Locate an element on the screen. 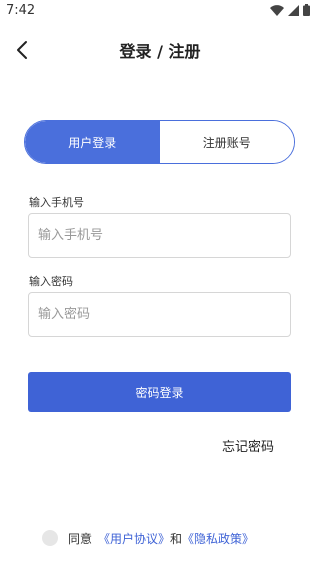 This screenshot has height=573, width=320. nav-bar: 登录 / 注册 is located at coordinates (160, 52).